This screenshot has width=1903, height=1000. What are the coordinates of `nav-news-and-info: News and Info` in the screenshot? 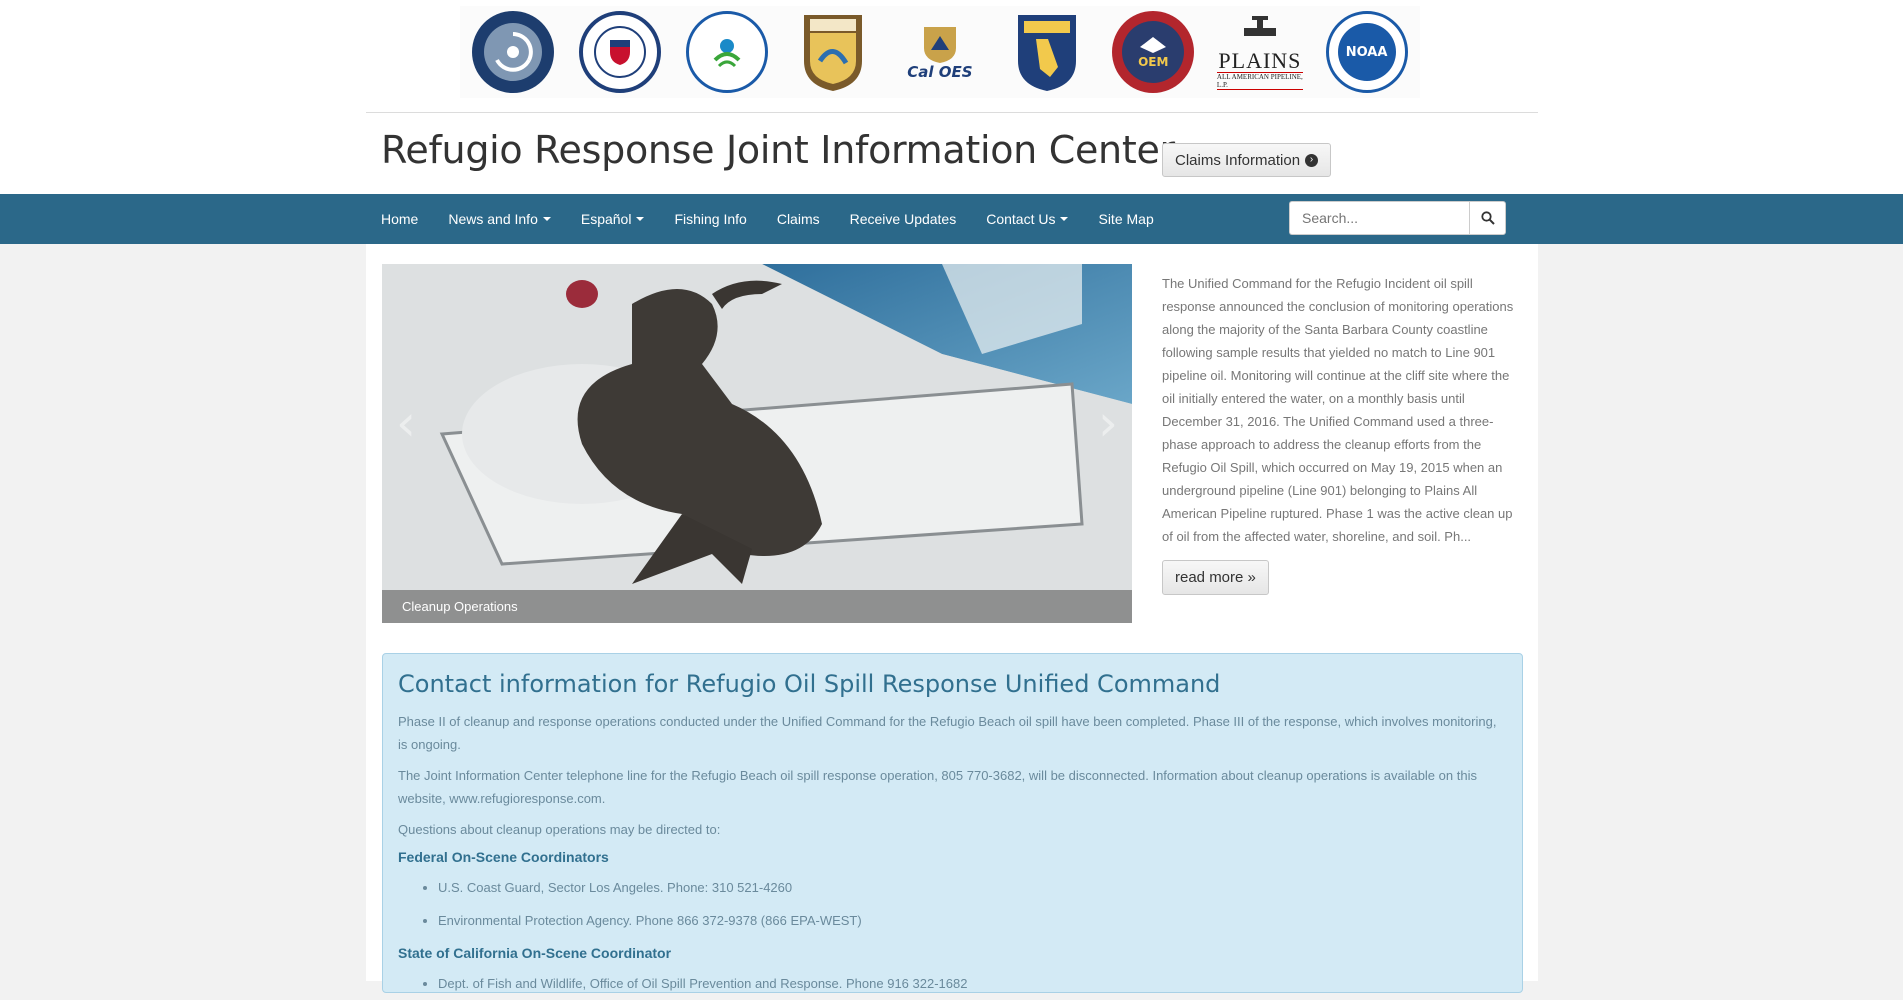 It's located at (499, 219).